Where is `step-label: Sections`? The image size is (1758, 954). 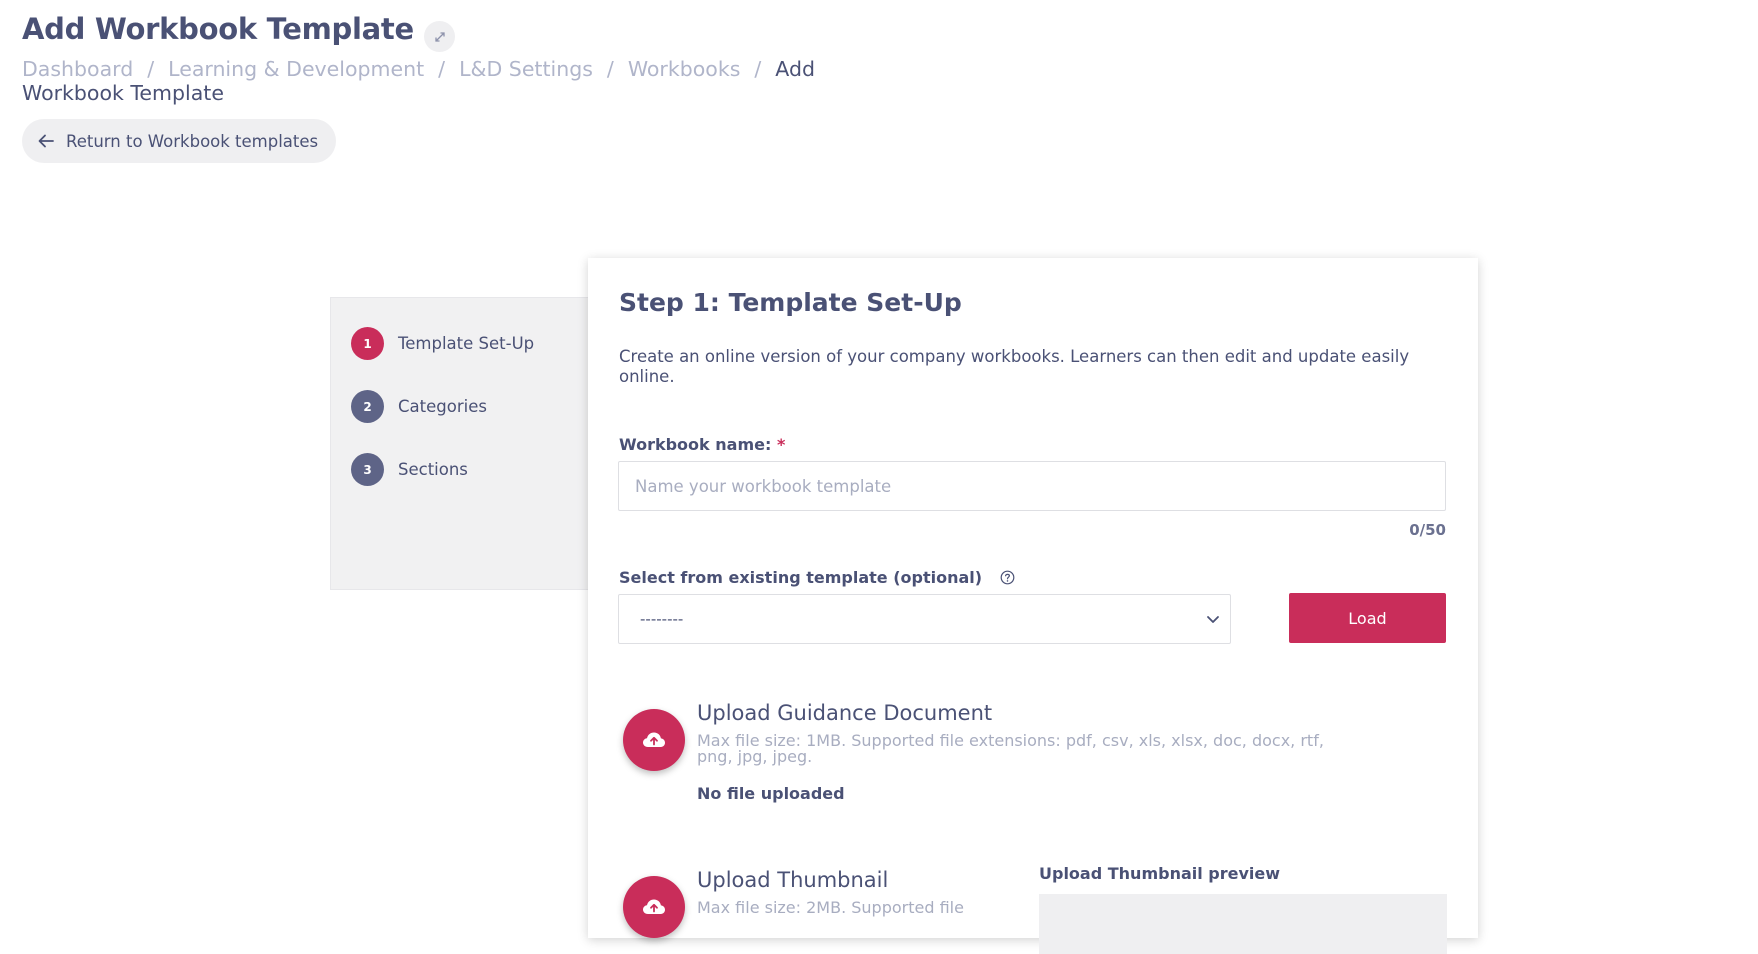 step-label: Sections is located at coordinates (433, 469).